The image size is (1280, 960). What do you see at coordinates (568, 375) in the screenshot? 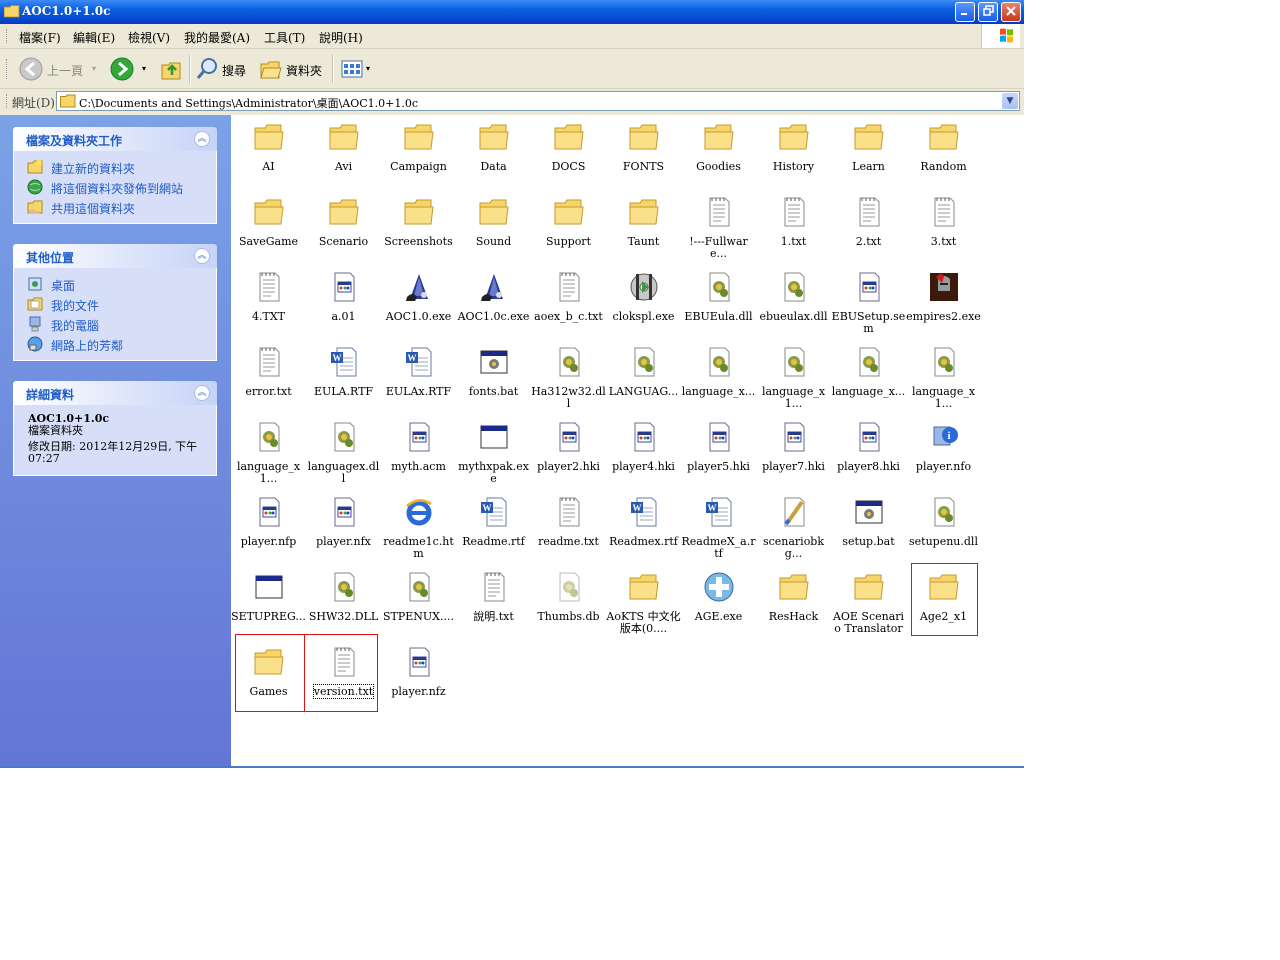
I see `file-item: Ha312w32.dll` at bounding box center [568, 375].